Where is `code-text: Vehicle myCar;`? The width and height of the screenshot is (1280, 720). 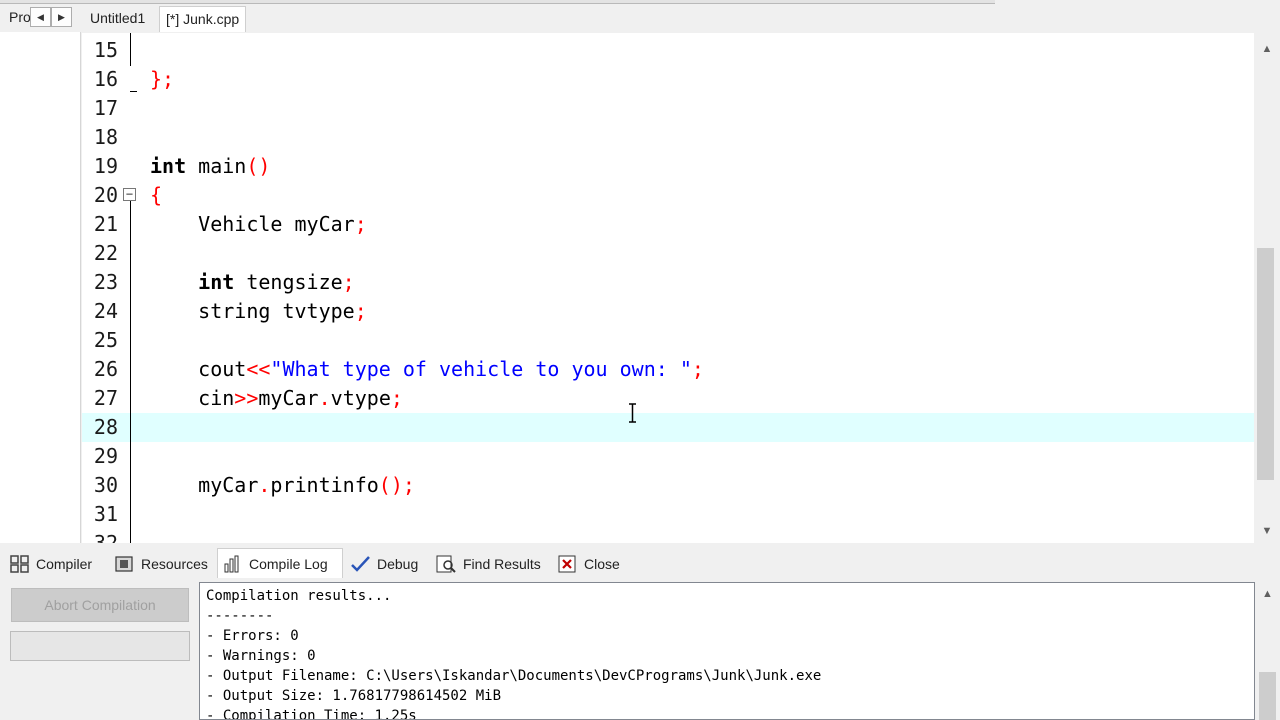 code-text: Vehicle myCar; is located at coordinates (258, 224).